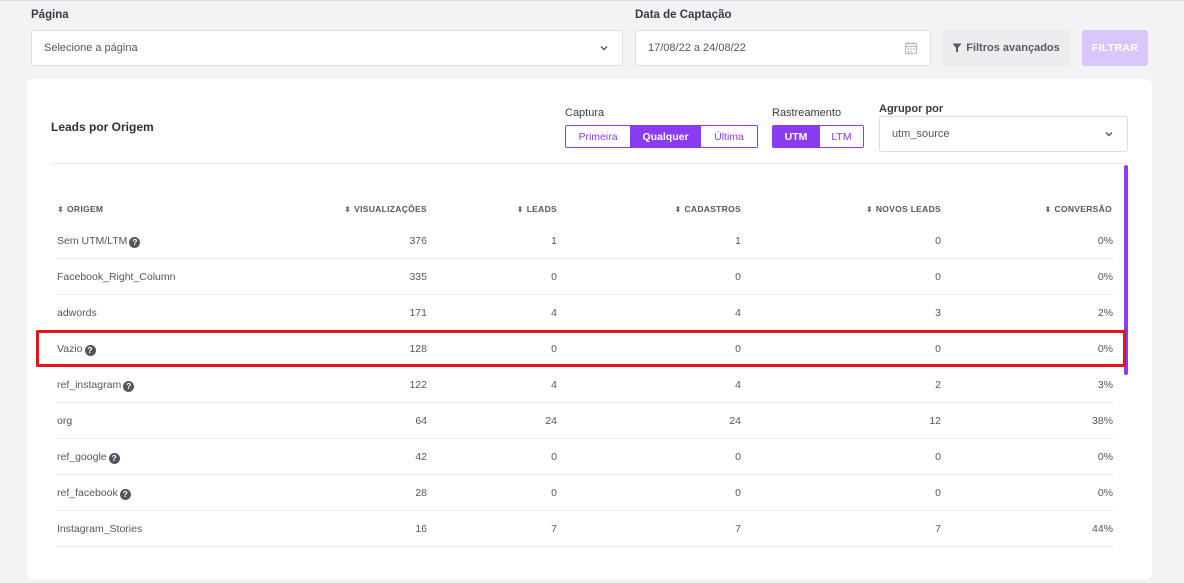 The width and height of the screenshot is (1184, 583). Describe the element at coordinates (585, 313) in the screenshot. I see `table-row: adwords 171 4 4 3 2%` at that location.